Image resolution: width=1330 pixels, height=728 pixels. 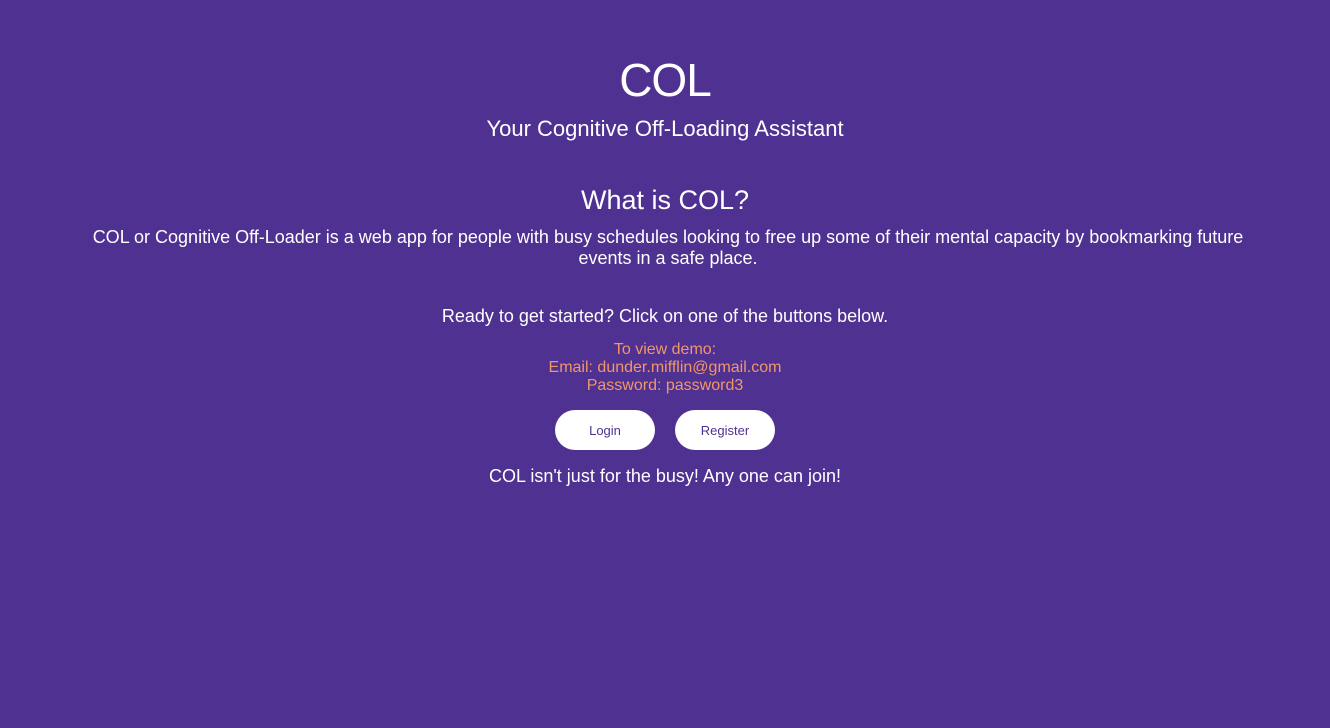 What do you see at coordinates (665, 200) in the screenshot?
I see `about-heading: What is COL?` at bounding box center [665, 200].